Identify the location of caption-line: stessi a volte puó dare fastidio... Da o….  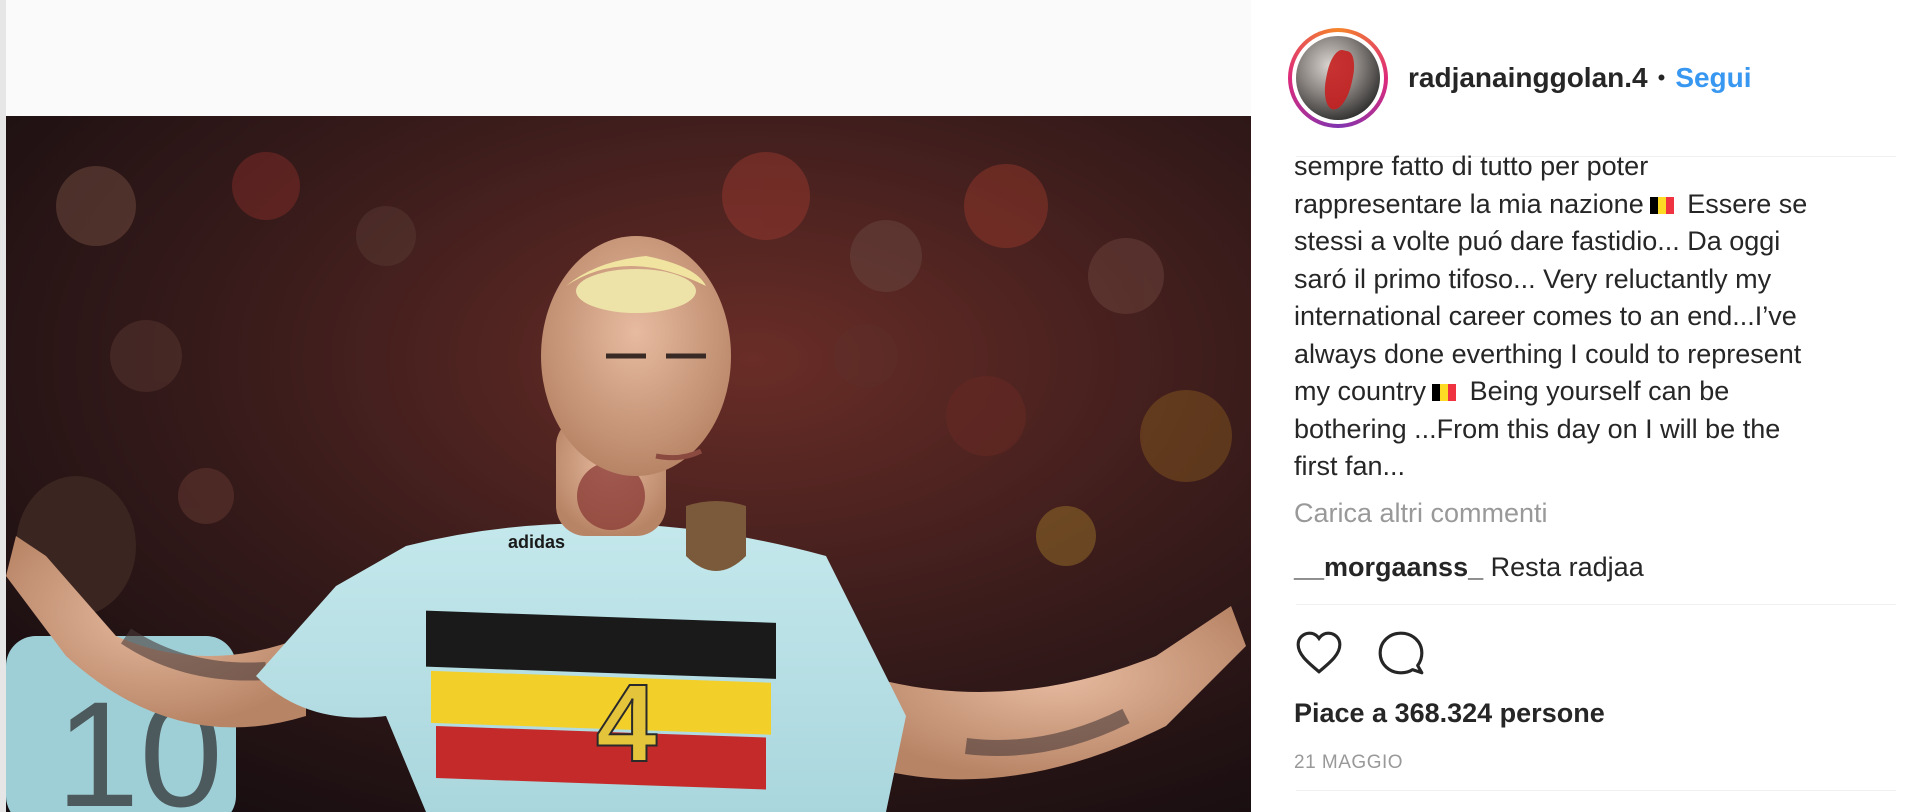
(1537, 241).